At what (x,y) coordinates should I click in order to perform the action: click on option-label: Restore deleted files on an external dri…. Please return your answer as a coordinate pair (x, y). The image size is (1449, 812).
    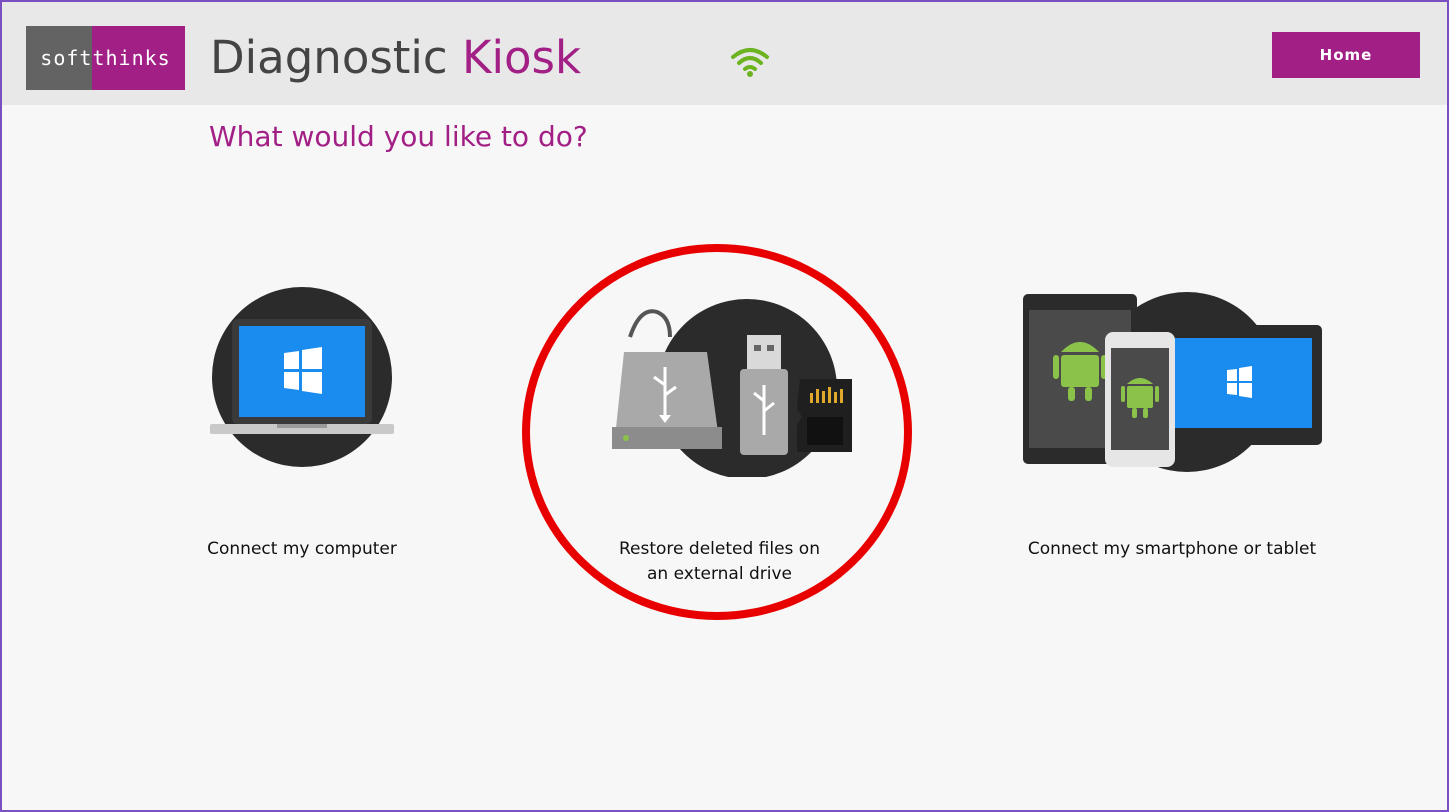
    Looking at the image, I should click on (719, 561).